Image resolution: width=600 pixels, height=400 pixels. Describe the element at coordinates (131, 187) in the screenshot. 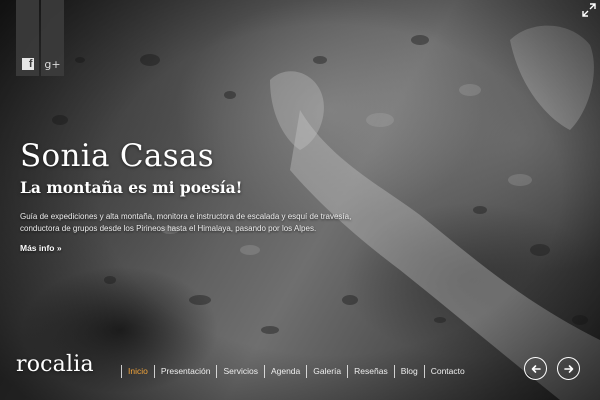

I see `page-subtitle: La montaña es mi poesía!` at that location.